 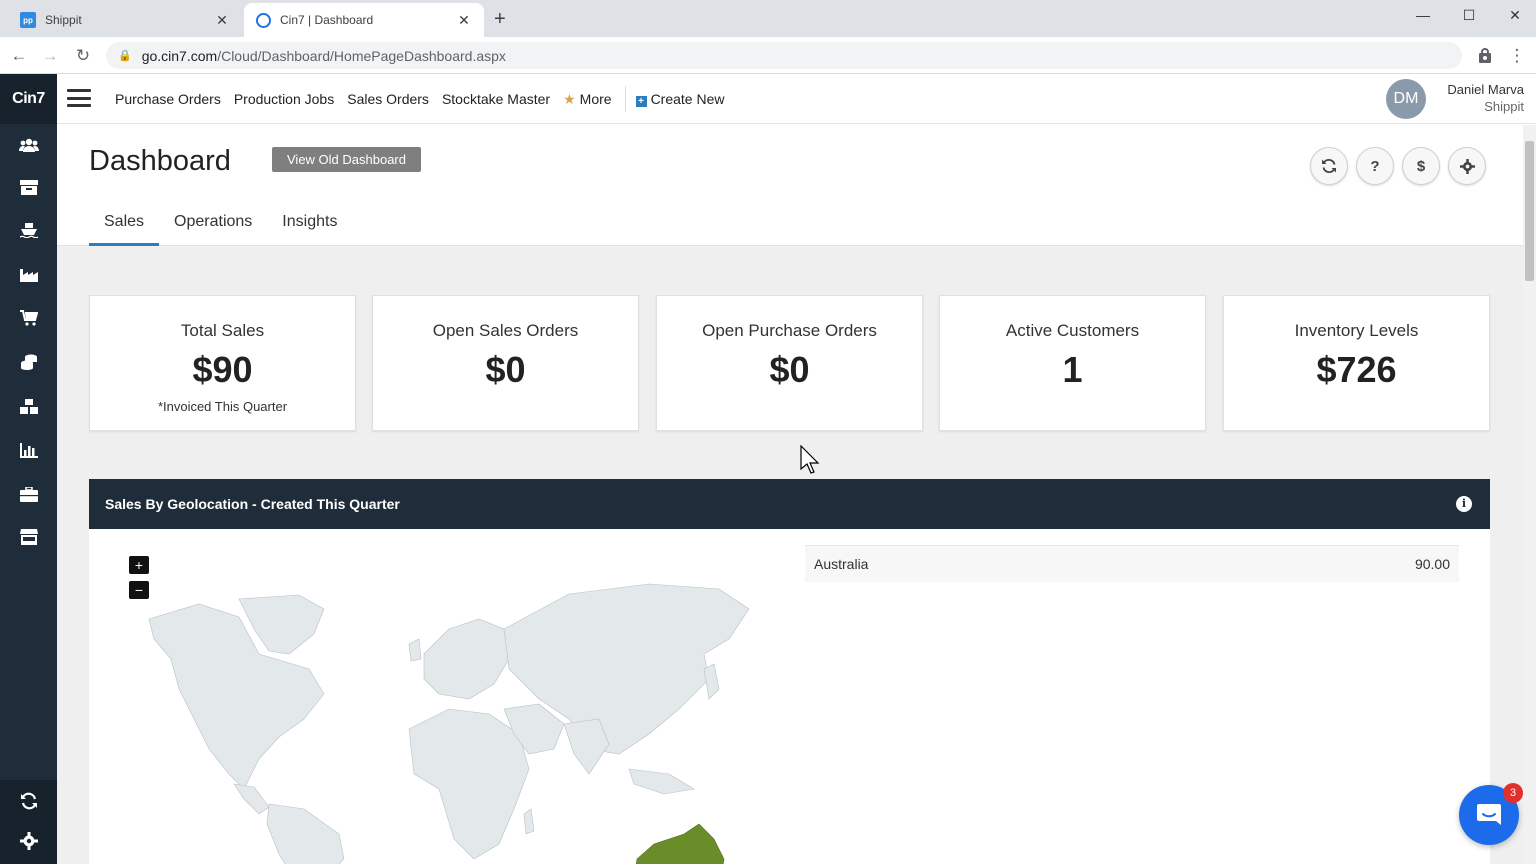 What do you see at coordinates (222, 330) in the screenshot?
I see `kpi-label: Total Sales` at bounding box center [222, 330].